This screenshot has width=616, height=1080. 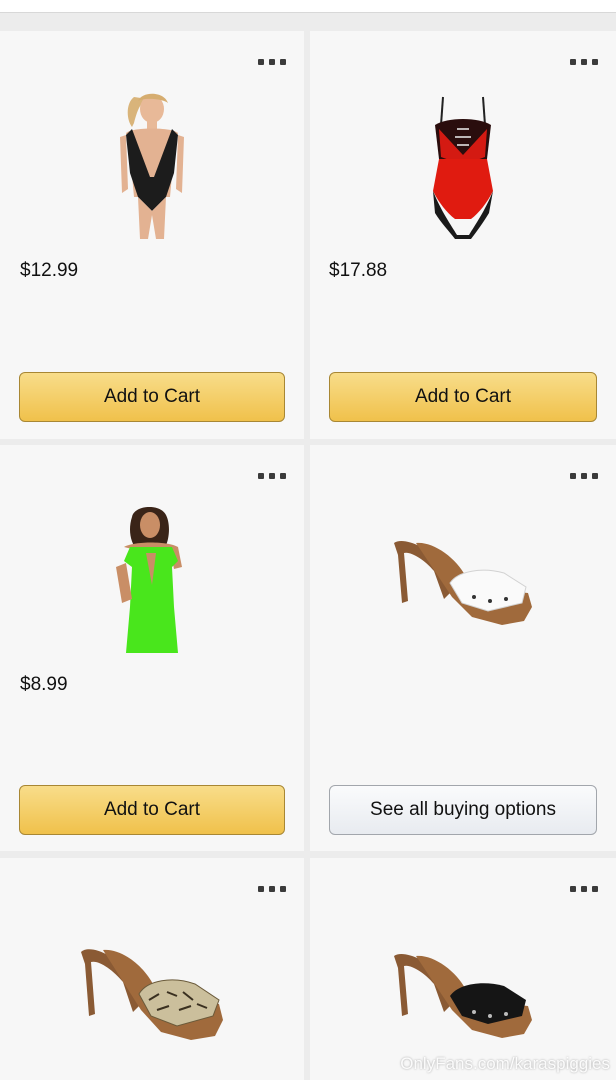 I want to click on watermark-text: OnlyFans.com/karaspiggies, so click(x=505, y=1063).